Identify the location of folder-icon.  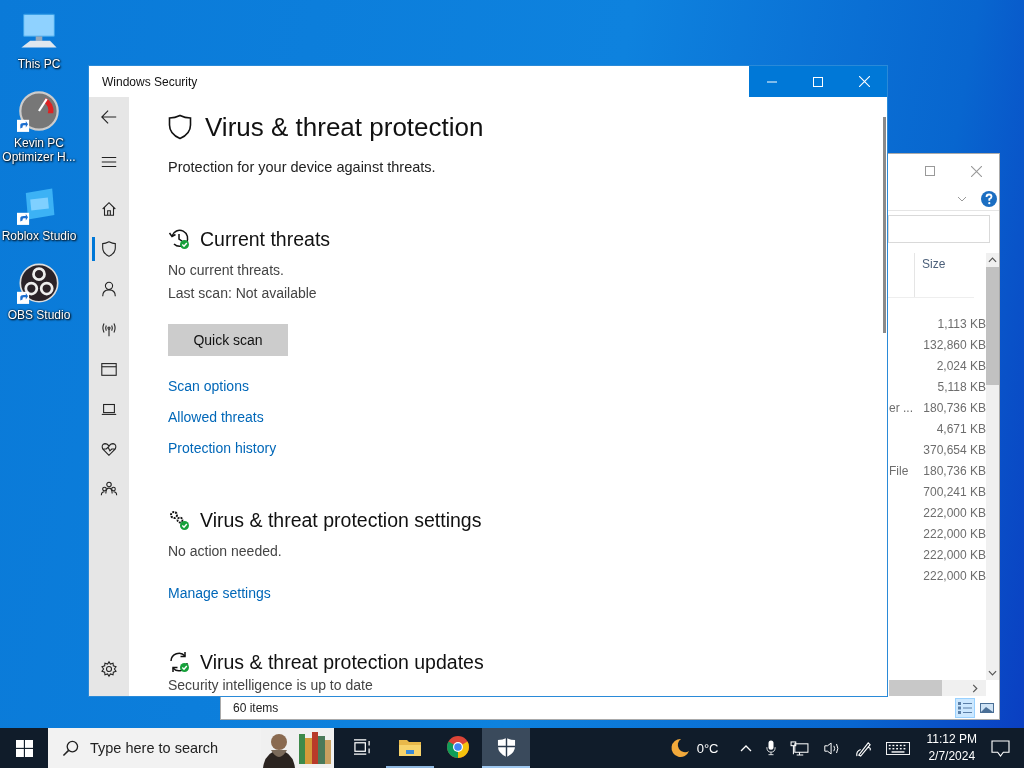
(410, 747).